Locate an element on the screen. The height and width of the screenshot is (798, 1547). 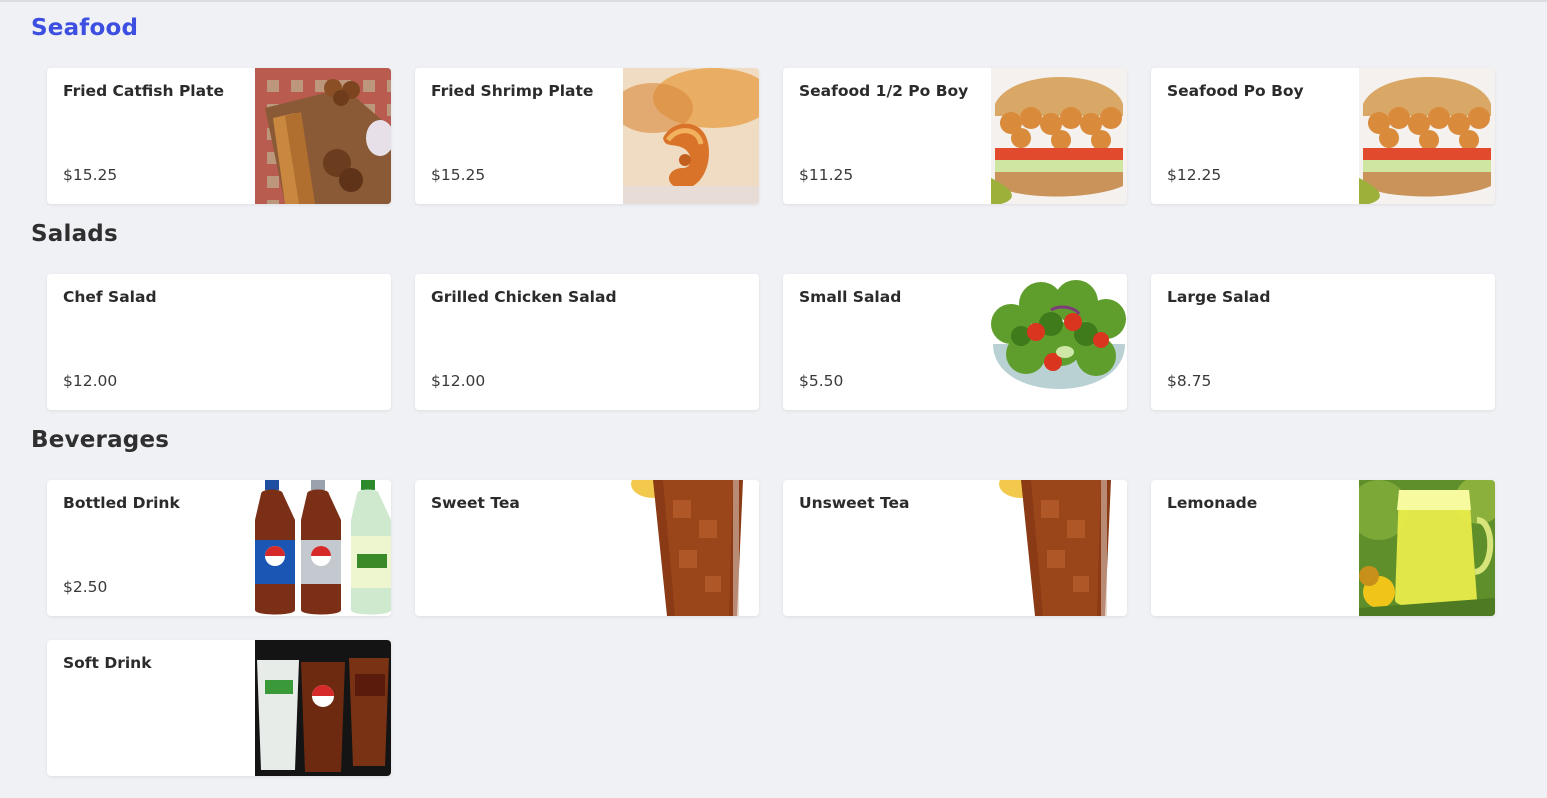
menu-item-card: Soft Drink is located at coordinates (219, 708).